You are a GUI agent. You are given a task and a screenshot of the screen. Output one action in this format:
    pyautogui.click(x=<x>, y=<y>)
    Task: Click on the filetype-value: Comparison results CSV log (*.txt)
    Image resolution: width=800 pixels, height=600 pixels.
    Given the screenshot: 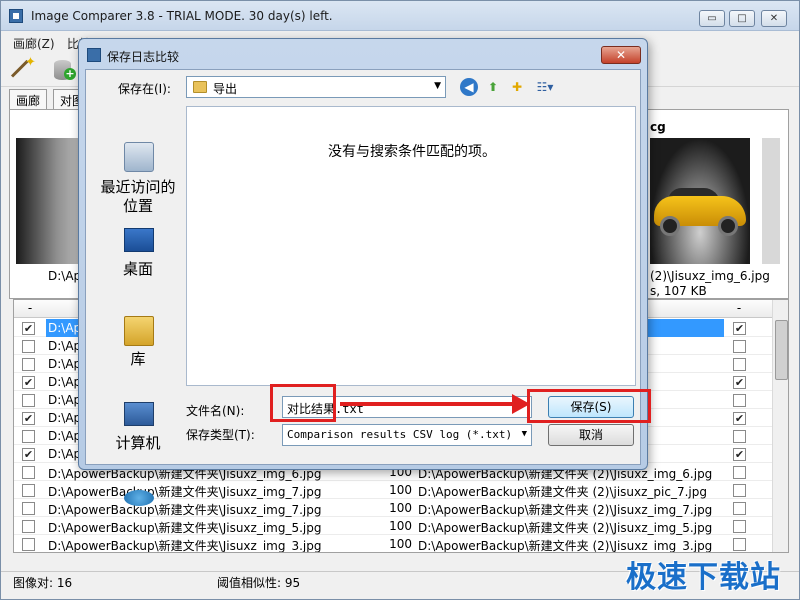 What is the action you would take?
    pyautogui.click(x=400, y=434)
    